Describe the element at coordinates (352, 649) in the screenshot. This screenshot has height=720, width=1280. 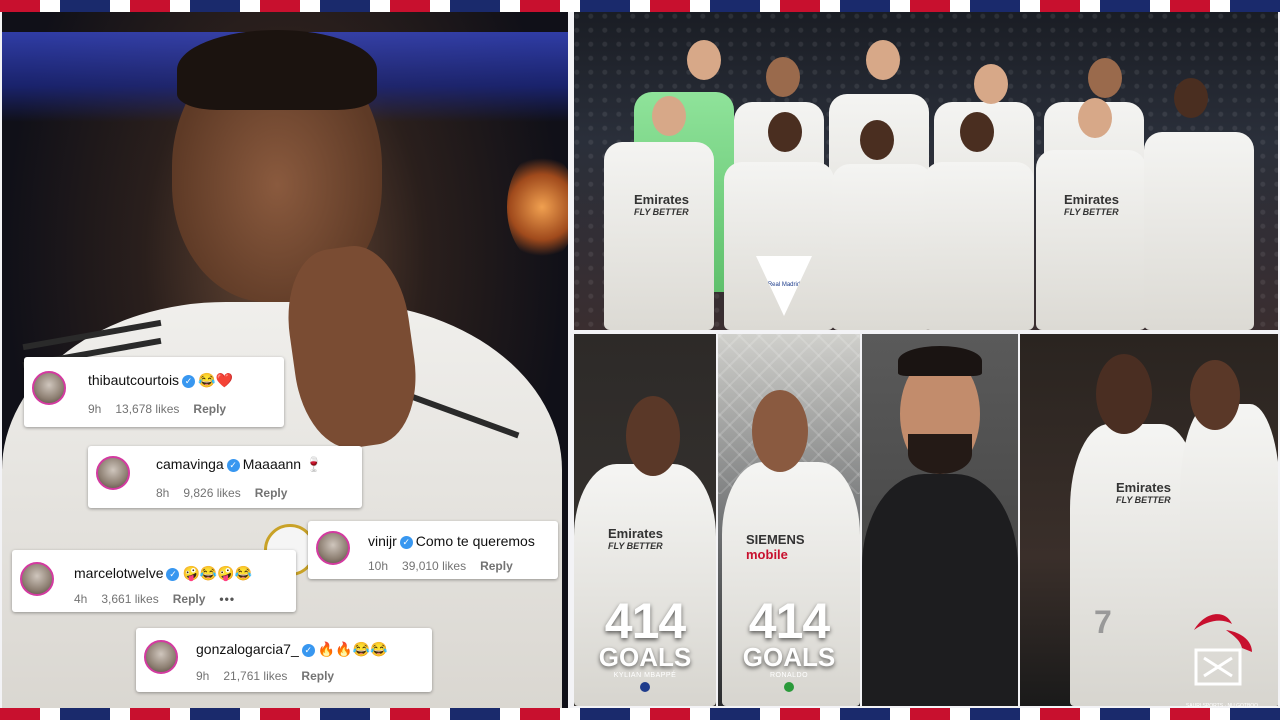
I see `comment-text: 🔥🔥😂😂` at that location.